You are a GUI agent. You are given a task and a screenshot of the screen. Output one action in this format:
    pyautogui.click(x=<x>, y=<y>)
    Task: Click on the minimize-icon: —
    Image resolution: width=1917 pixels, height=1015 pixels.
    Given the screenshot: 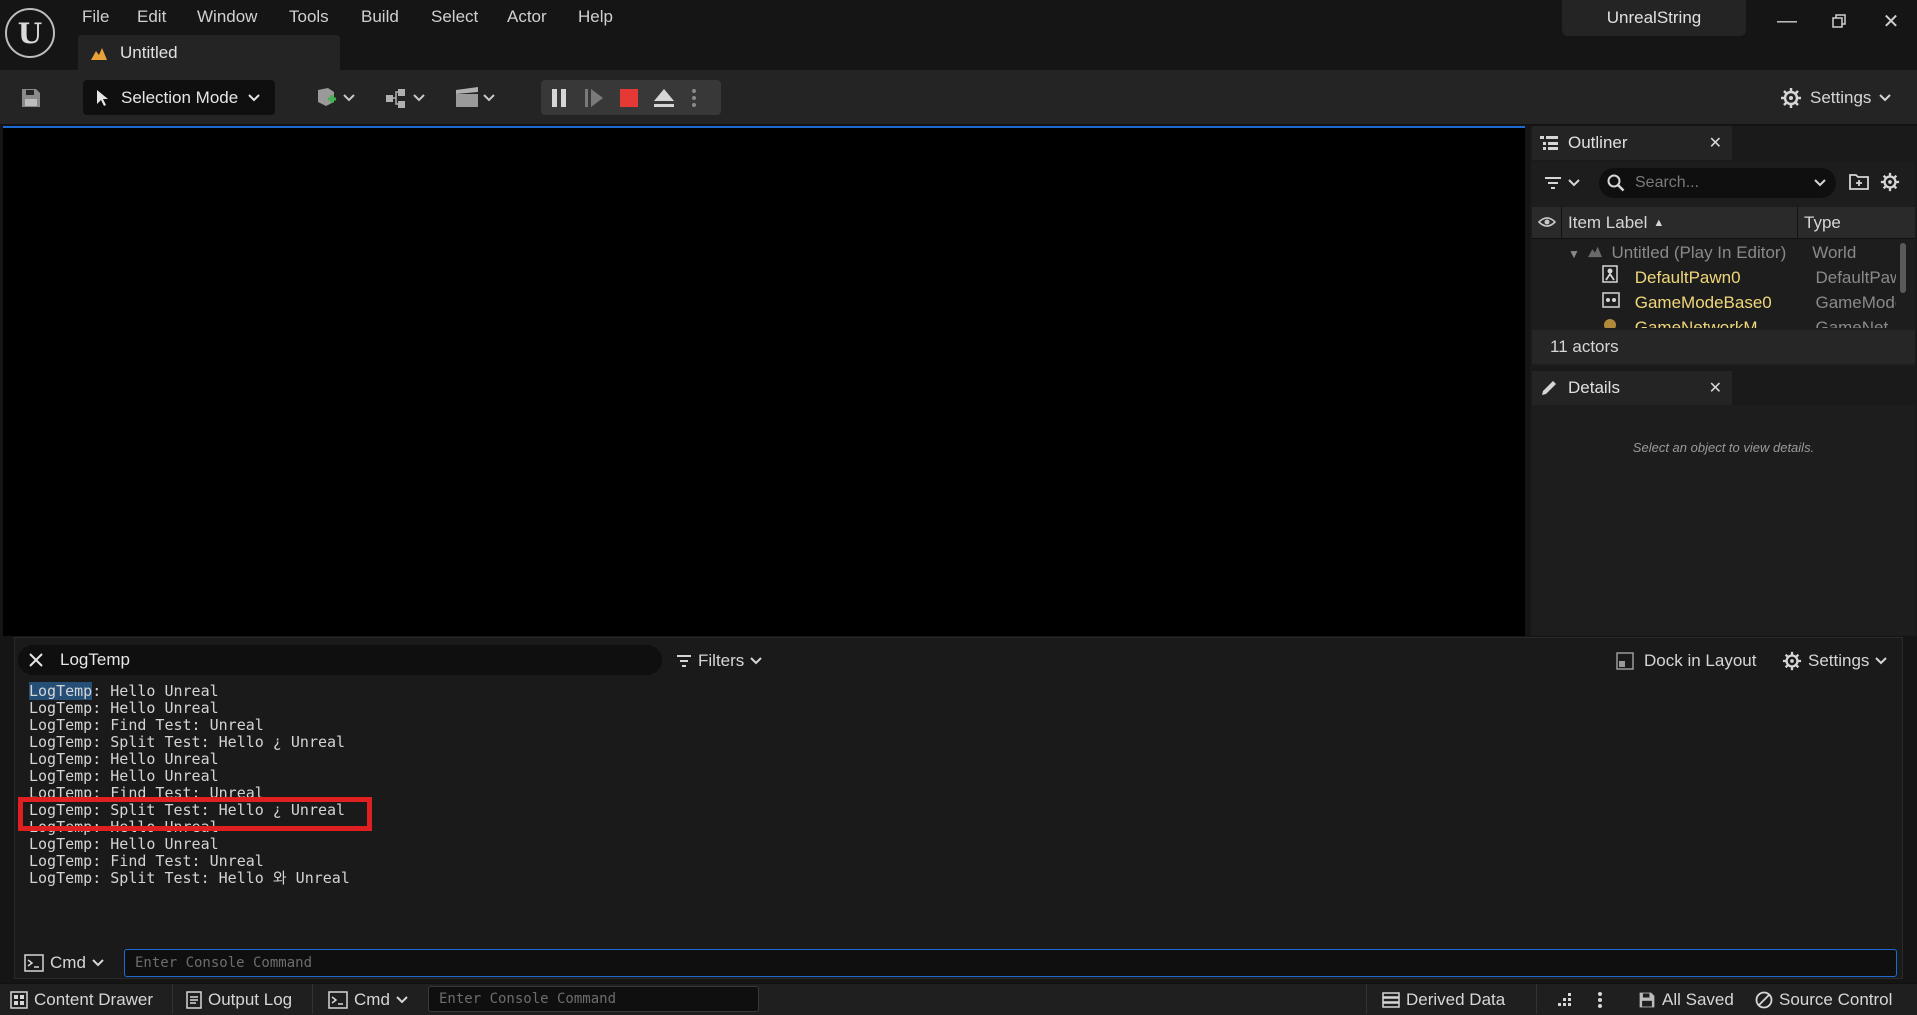 What is the action you would take?
    pyautogui.click(x=1787, y=21)
    